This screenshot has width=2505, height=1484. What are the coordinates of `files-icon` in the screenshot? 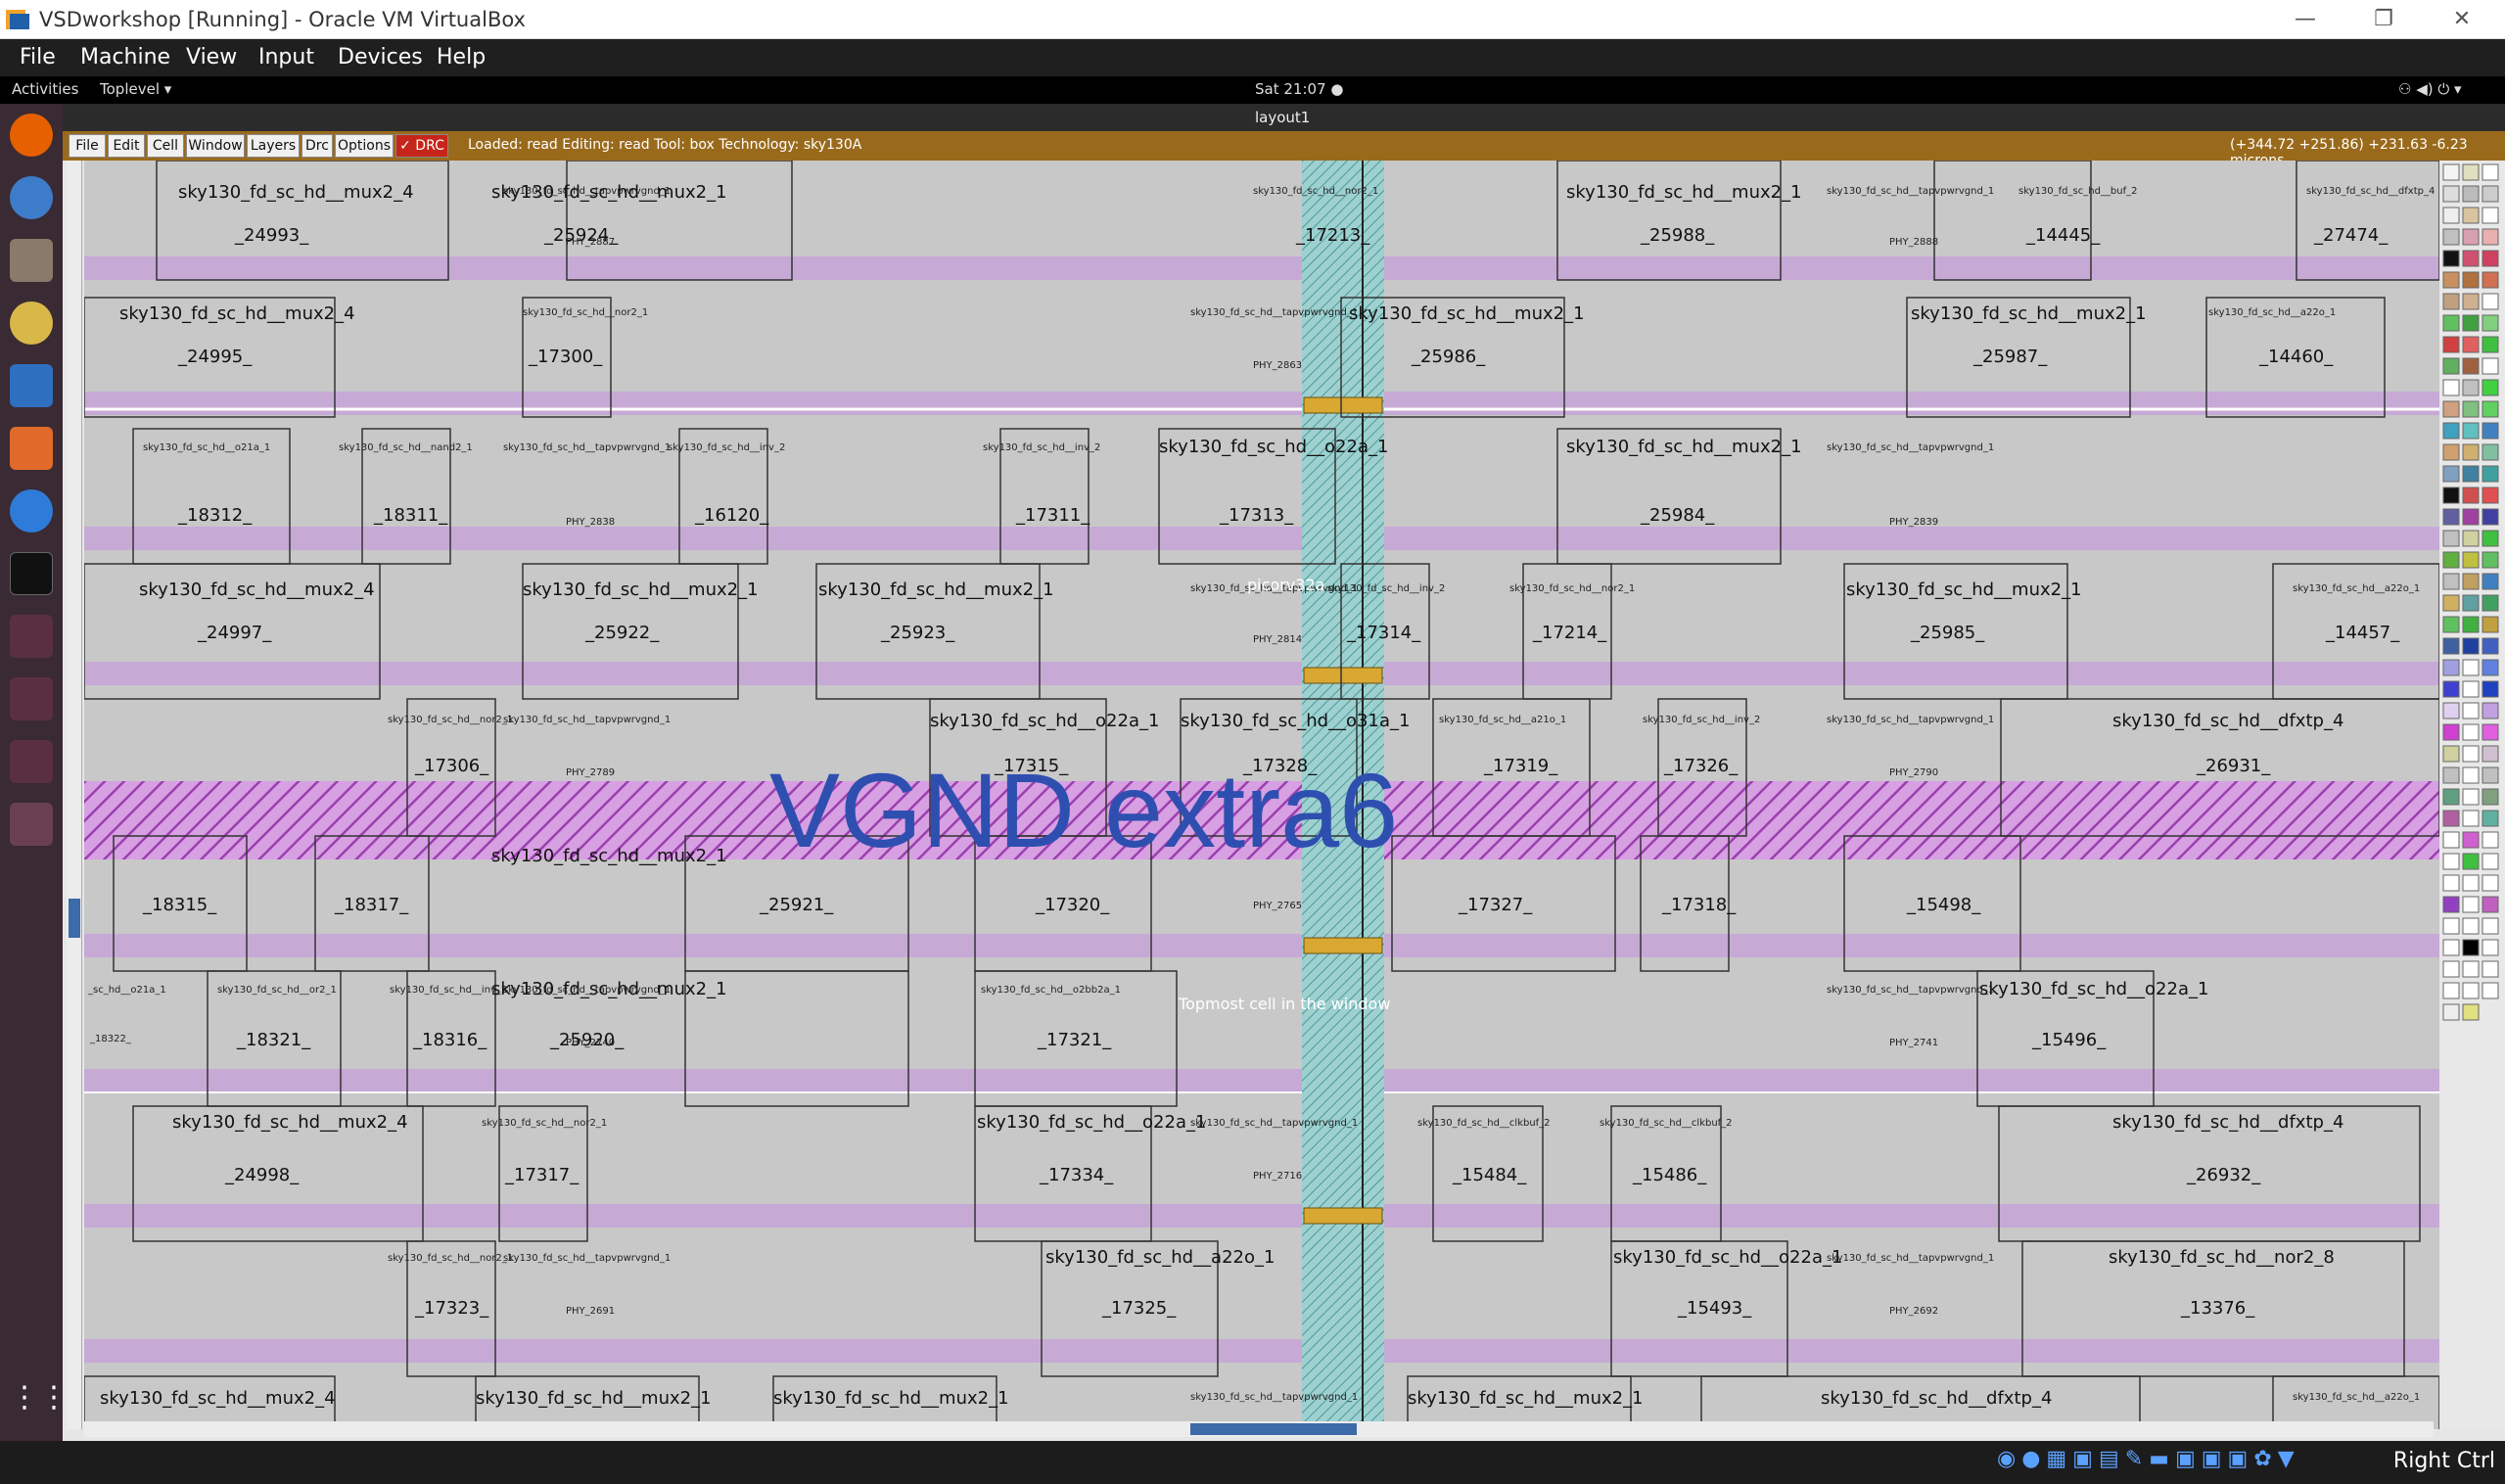 It's located at (31, 260).